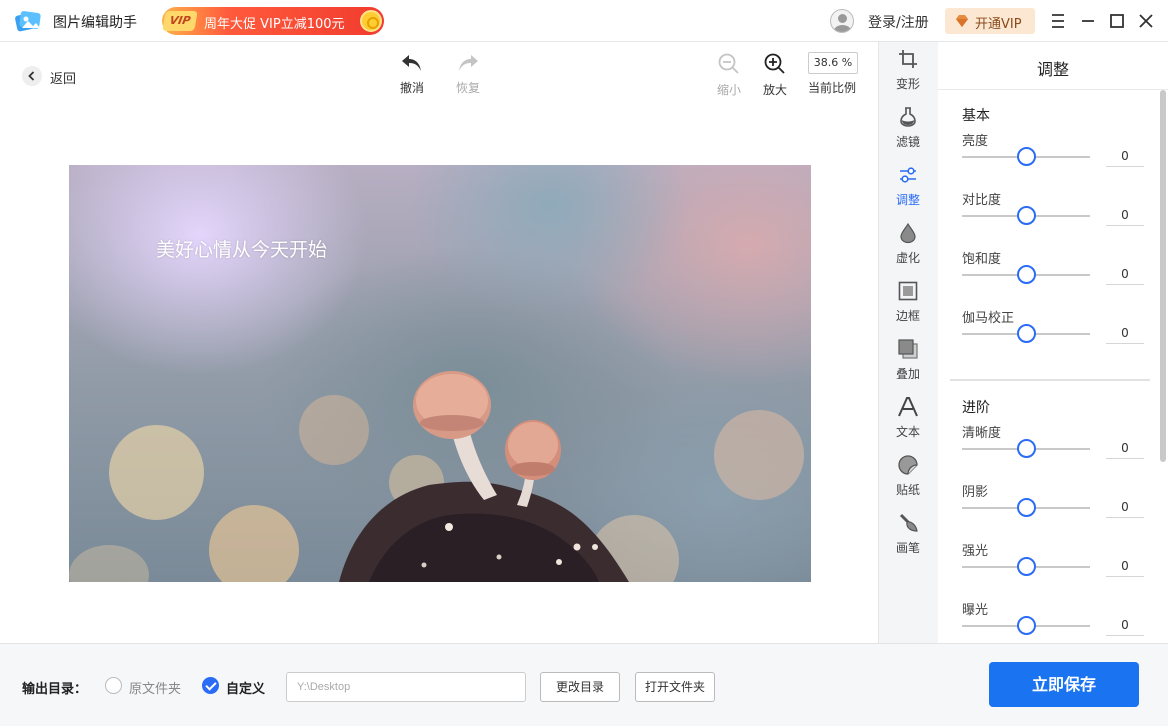  I want to click on sticker-icon, so click(908, 465).